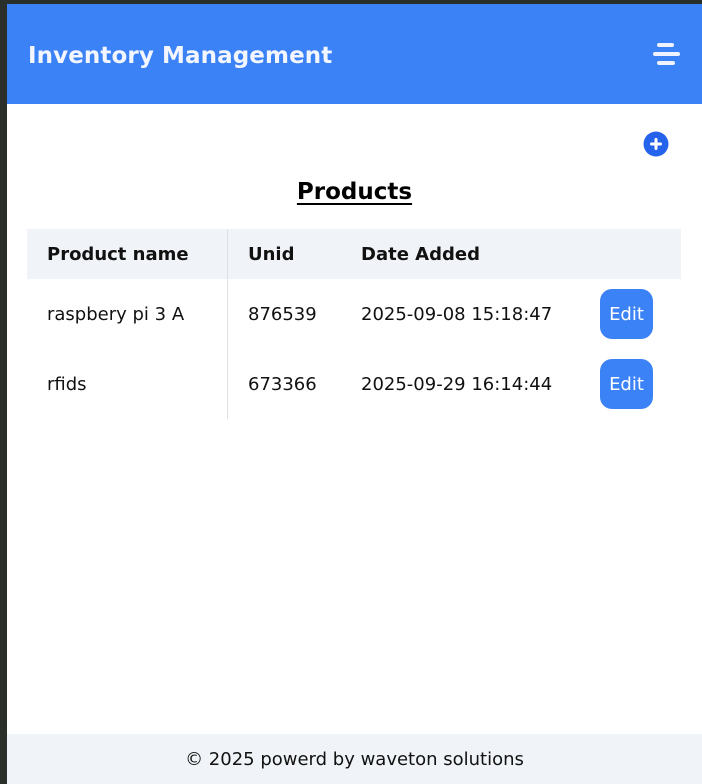 The height and width of the screenshot is (784, 702). I want to click on app-title: Inventory Management, so click(180, 56).